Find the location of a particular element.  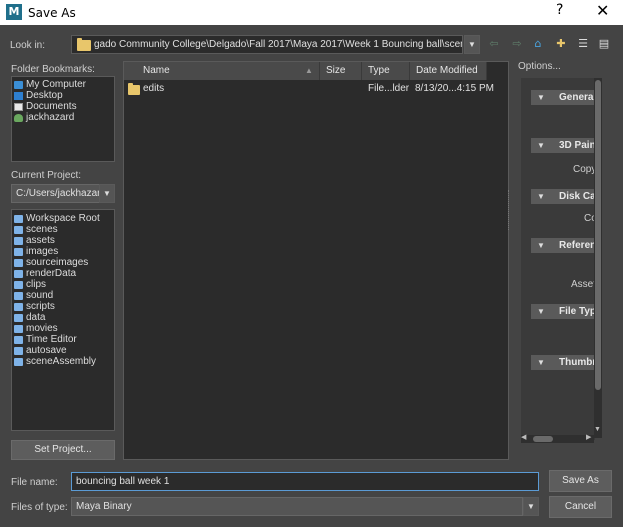

cancel-button: Cancel is located at coordinates (580, 507).